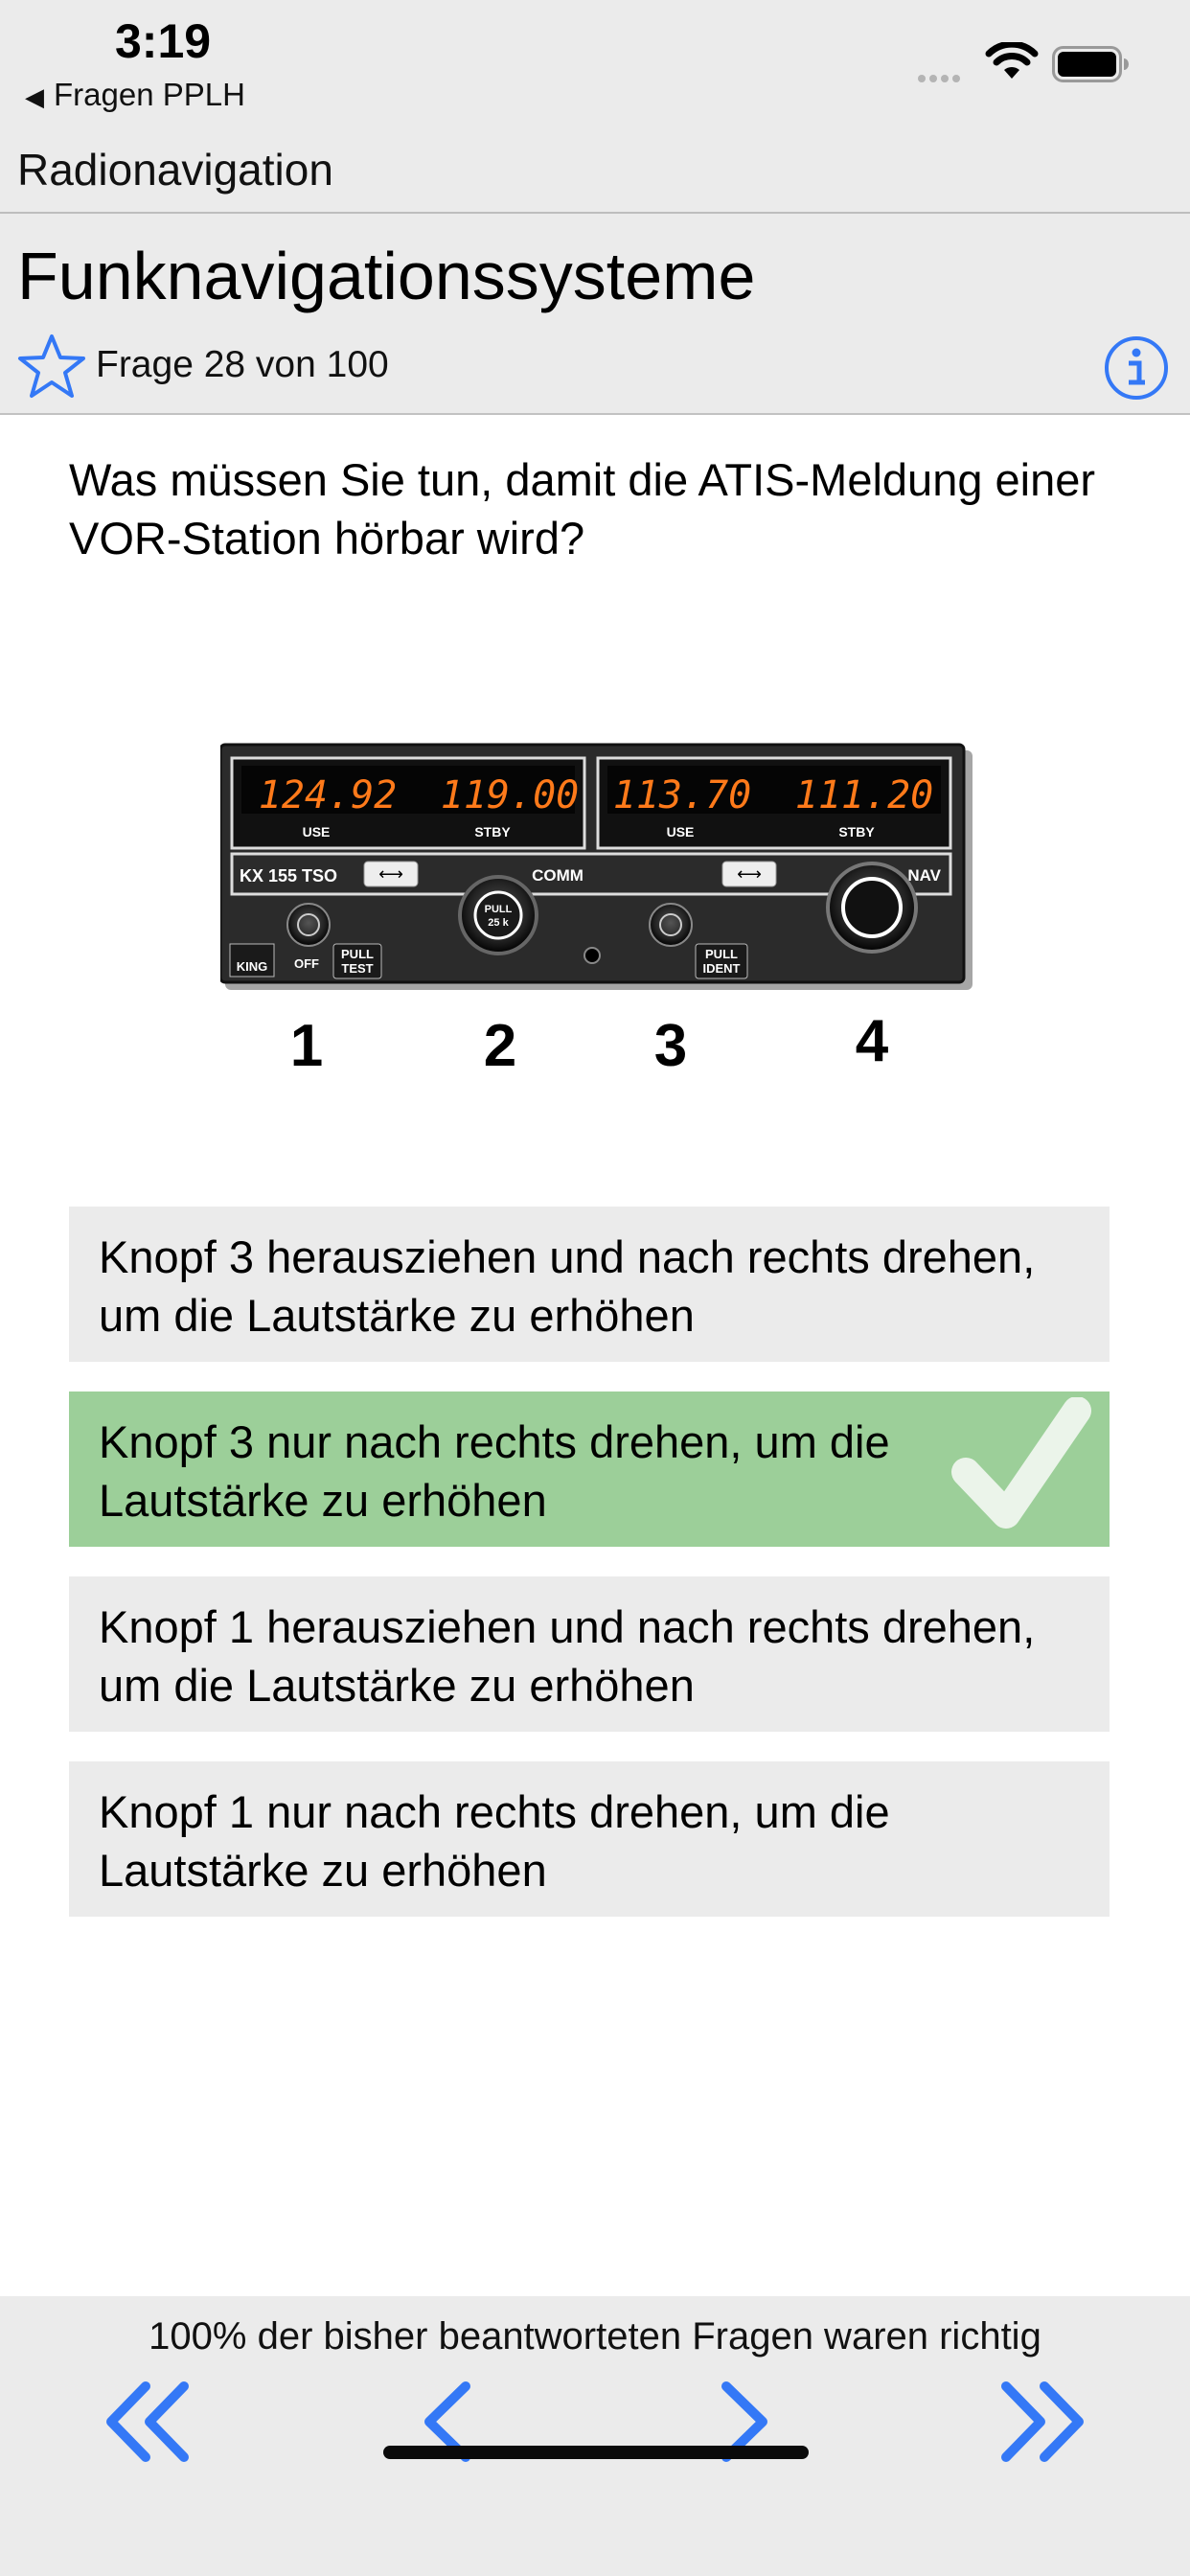 The image size is (1190, 2576). I want to click on knob-number-2: 2, so click(500, 1046).